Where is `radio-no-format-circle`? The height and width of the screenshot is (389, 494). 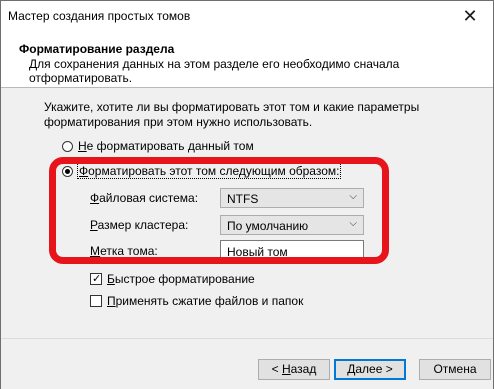
radio-no-format-circle is located at coordinates (67, 146).